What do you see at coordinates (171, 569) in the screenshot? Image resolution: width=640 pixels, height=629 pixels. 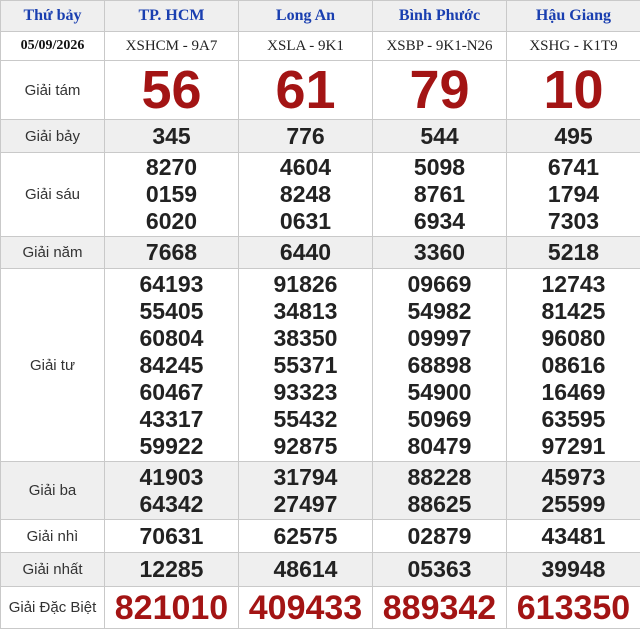 I see `prize-number: 12285` at bounding box center [171, 569].